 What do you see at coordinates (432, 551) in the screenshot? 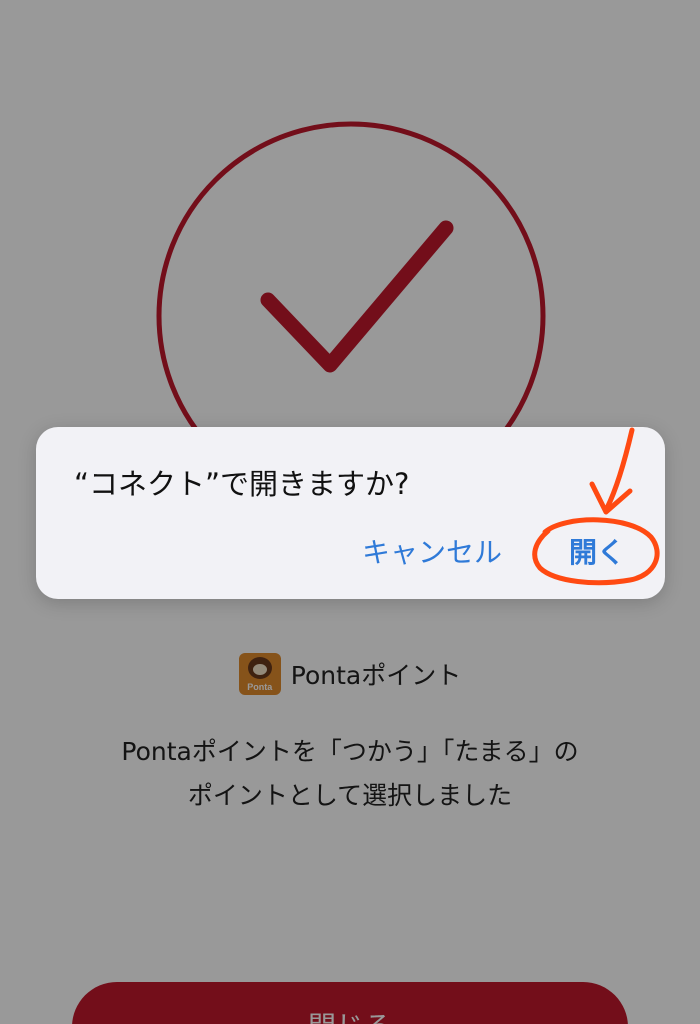
I see `alert-cancel-button: キャンセル` at bounding box center [432, 551].